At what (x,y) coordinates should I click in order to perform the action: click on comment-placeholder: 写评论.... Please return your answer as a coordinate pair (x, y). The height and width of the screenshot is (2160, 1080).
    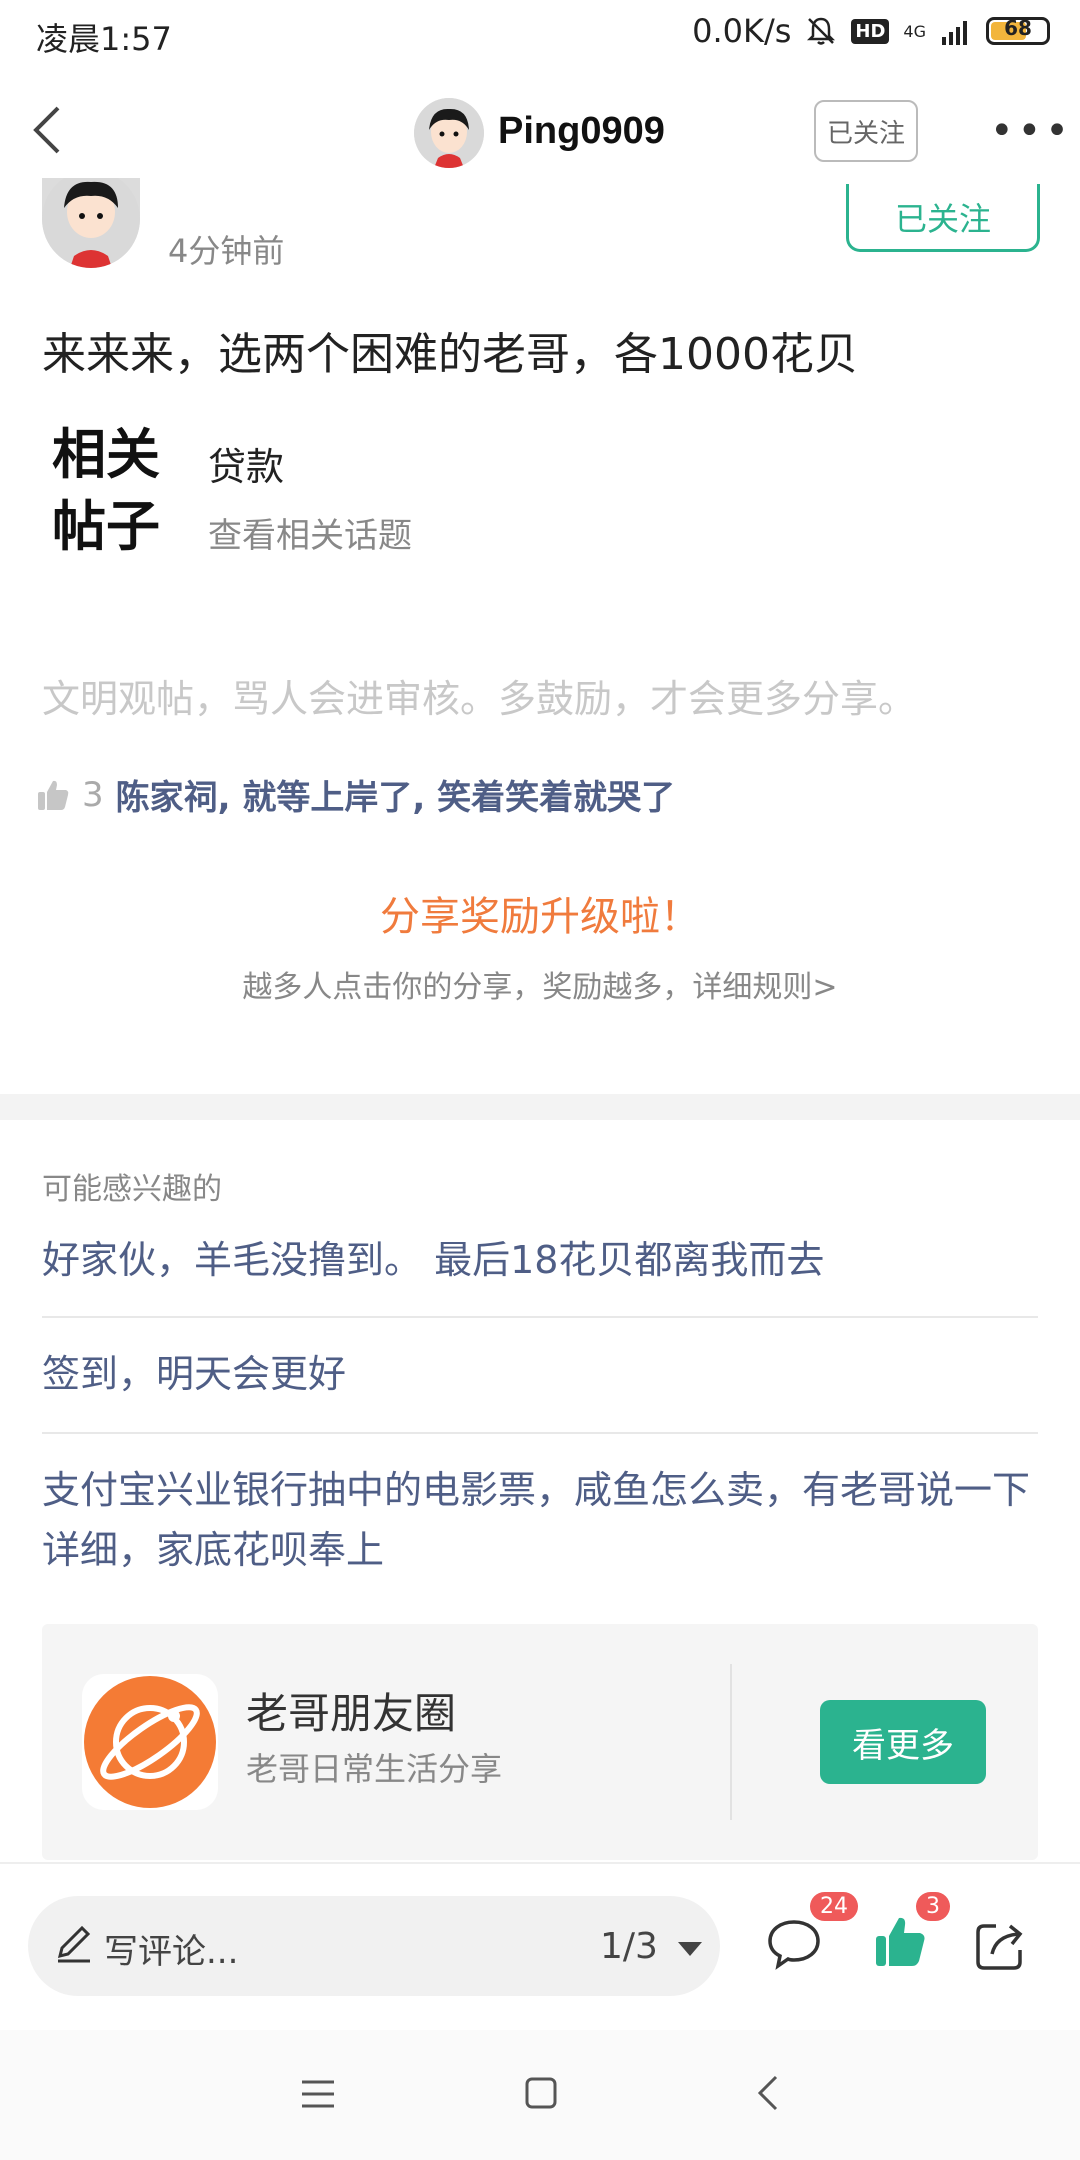
    Looking at the image, I should click on (171, 1952).